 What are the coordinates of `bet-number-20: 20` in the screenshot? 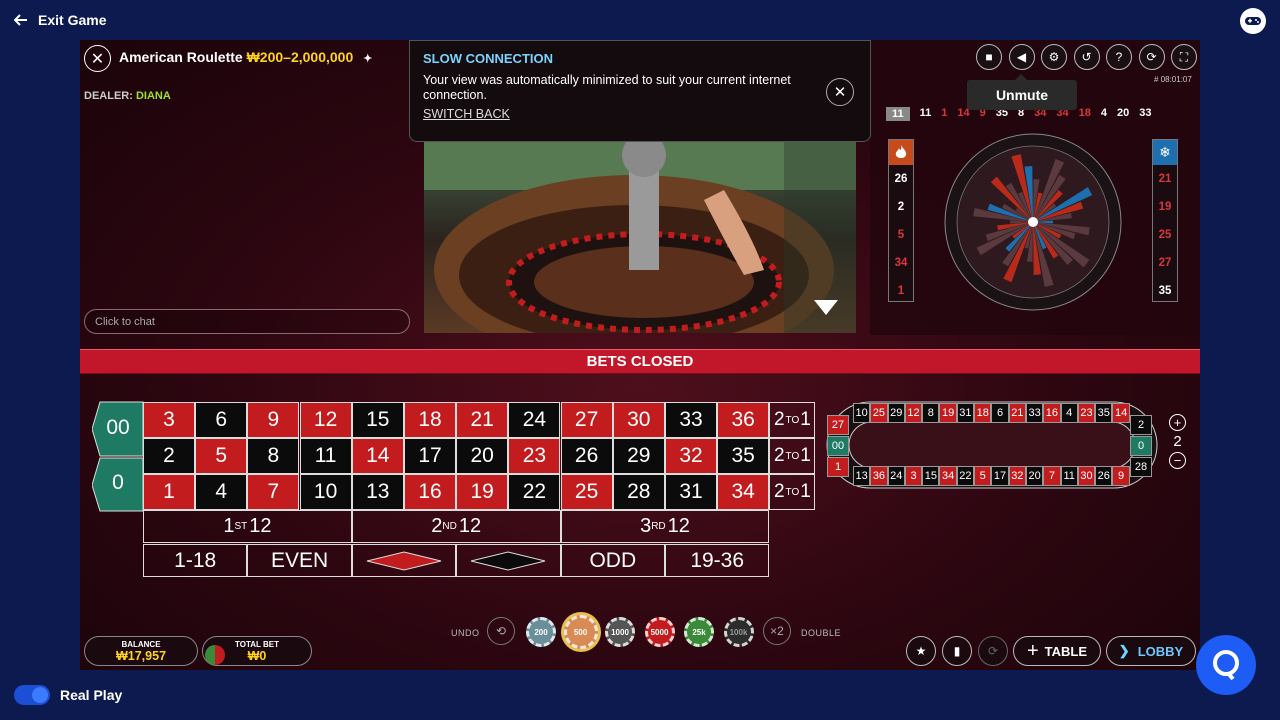 It's located at (482, 456).